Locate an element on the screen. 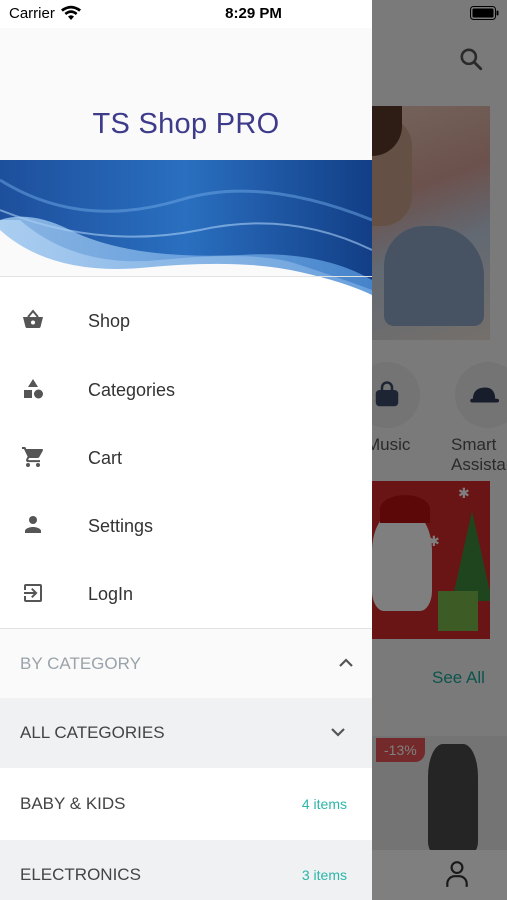 This screenshot has height=900, width=507. item-count: 4 items is located at coordinates (324, 804).